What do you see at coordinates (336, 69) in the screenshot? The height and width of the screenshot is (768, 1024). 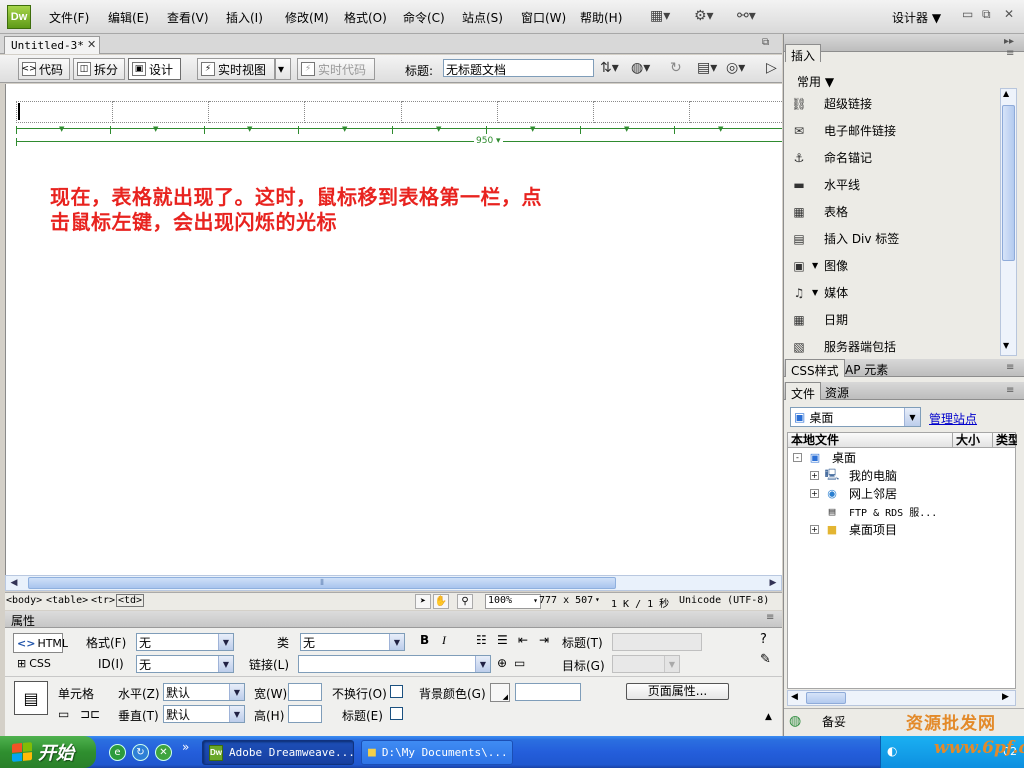 I see `live-code-button: ⚡ 实时代码` at bounding box center [336, 69].